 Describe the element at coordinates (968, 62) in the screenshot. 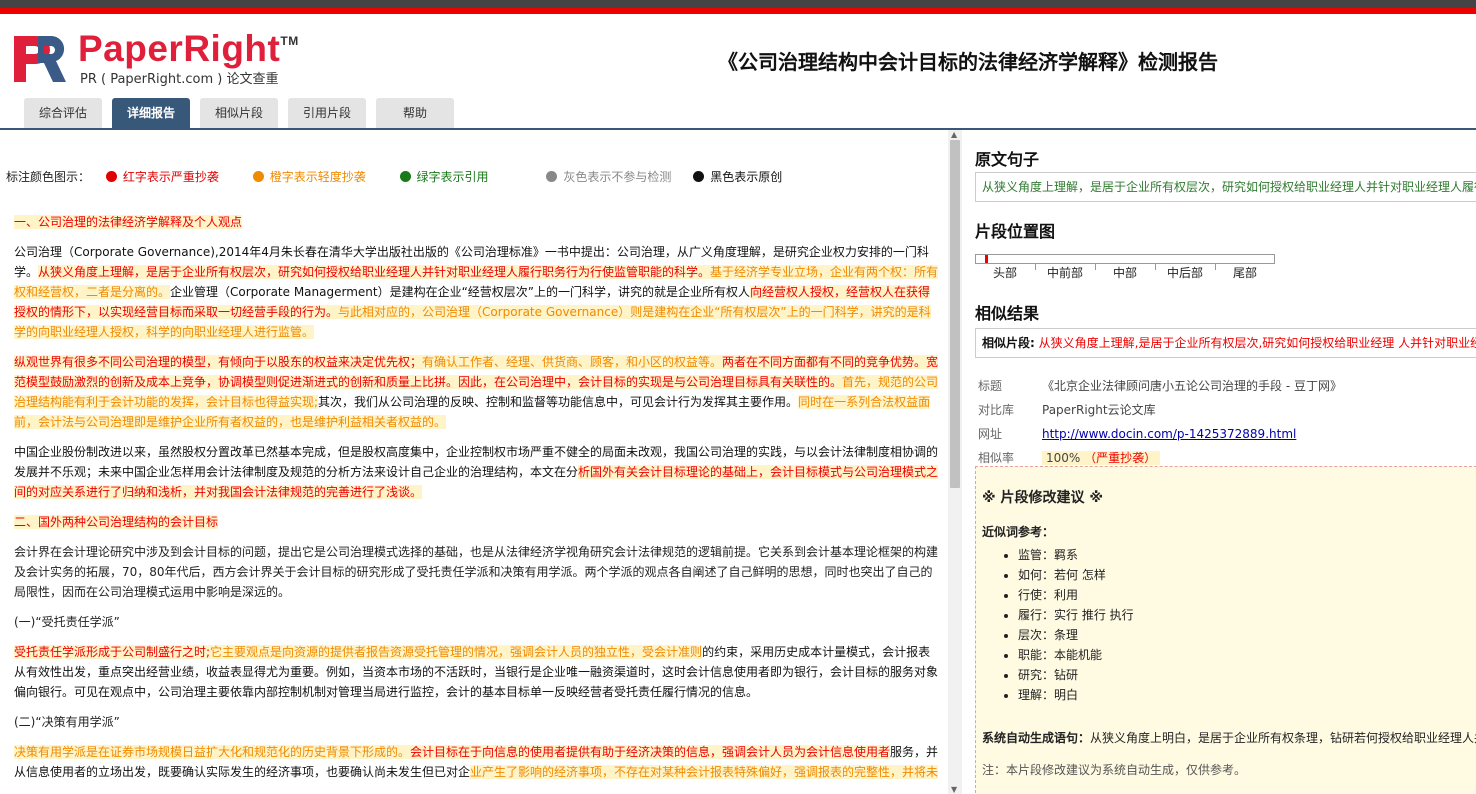

I see `report-title: 《公司治理结构中会计目标的法律经济学解释》检测报告` at that location.